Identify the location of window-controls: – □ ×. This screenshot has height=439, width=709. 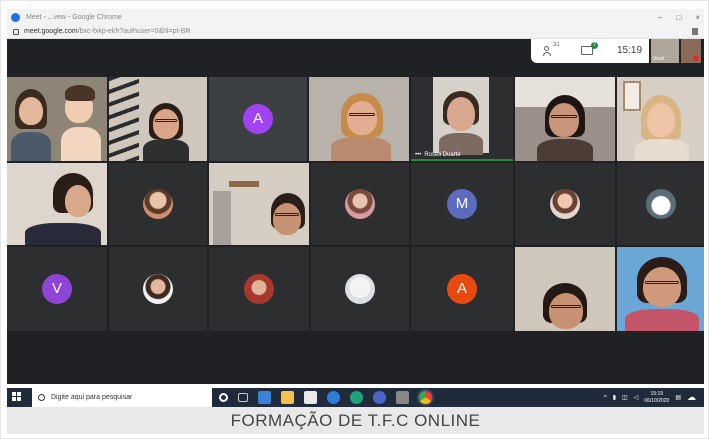
(679, 17).